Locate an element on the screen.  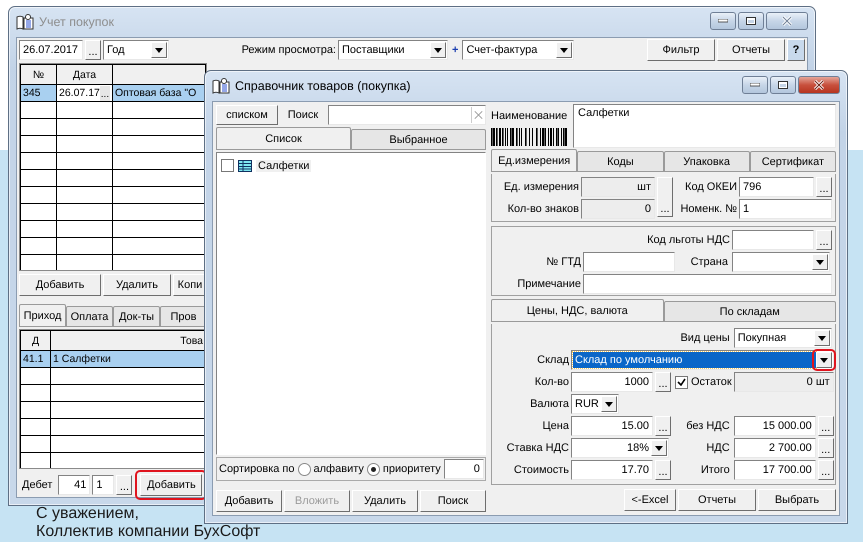
period-dropdown: Год is located at coordinates (136, 50).